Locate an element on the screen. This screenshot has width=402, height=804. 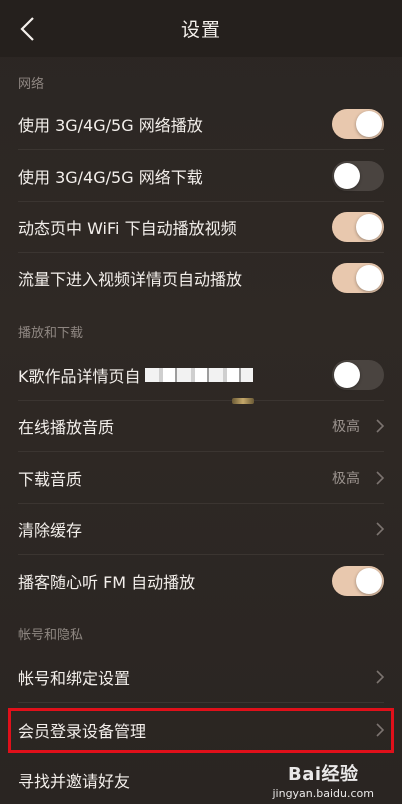
section-header-account: 帐号和隐私 is located at coordinates (51, 635).